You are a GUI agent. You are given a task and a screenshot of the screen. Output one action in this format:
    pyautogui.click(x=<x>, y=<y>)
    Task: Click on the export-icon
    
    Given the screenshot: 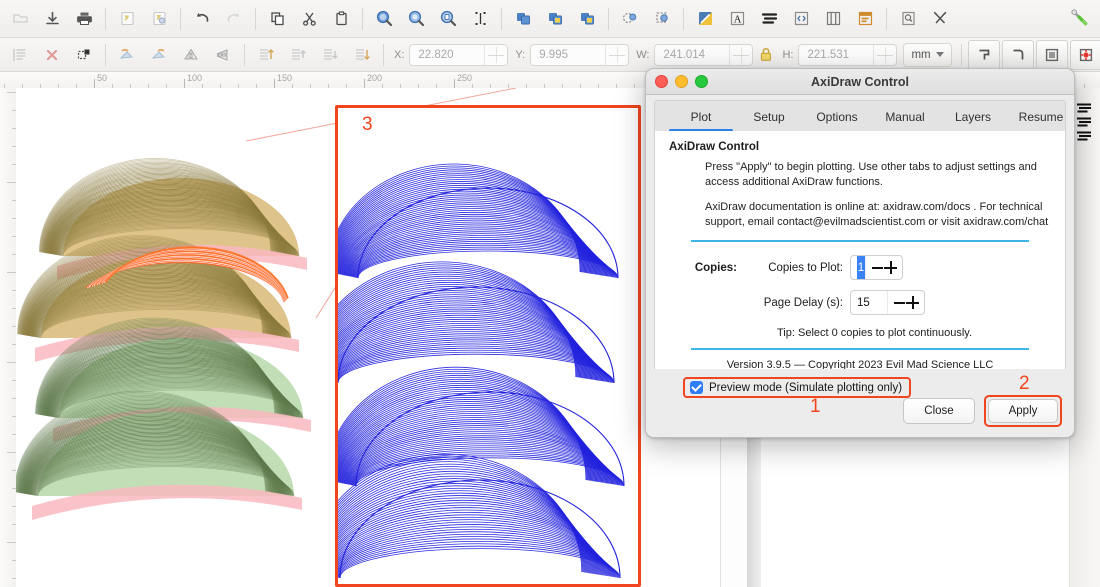 What is the action you would take?
    pyautogui.click(x=159, y=19)
    